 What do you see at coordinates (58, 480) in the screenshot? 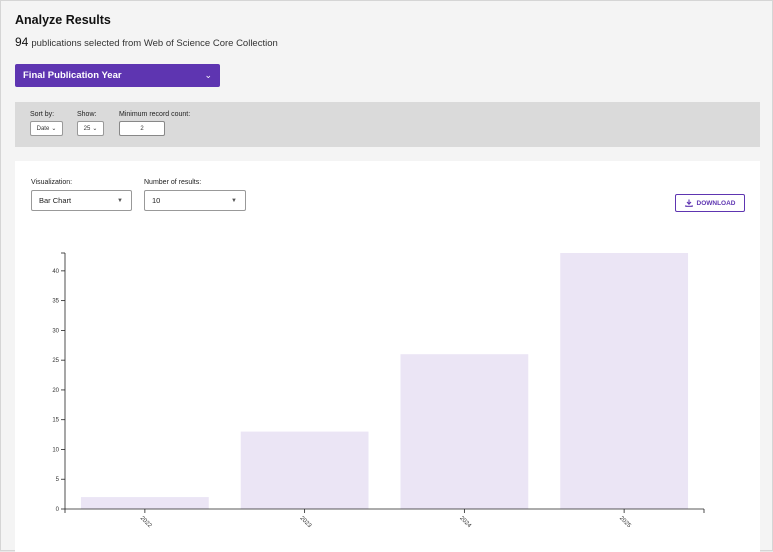
I see `y-tick-label: 5` at bounding box center [58, 480].